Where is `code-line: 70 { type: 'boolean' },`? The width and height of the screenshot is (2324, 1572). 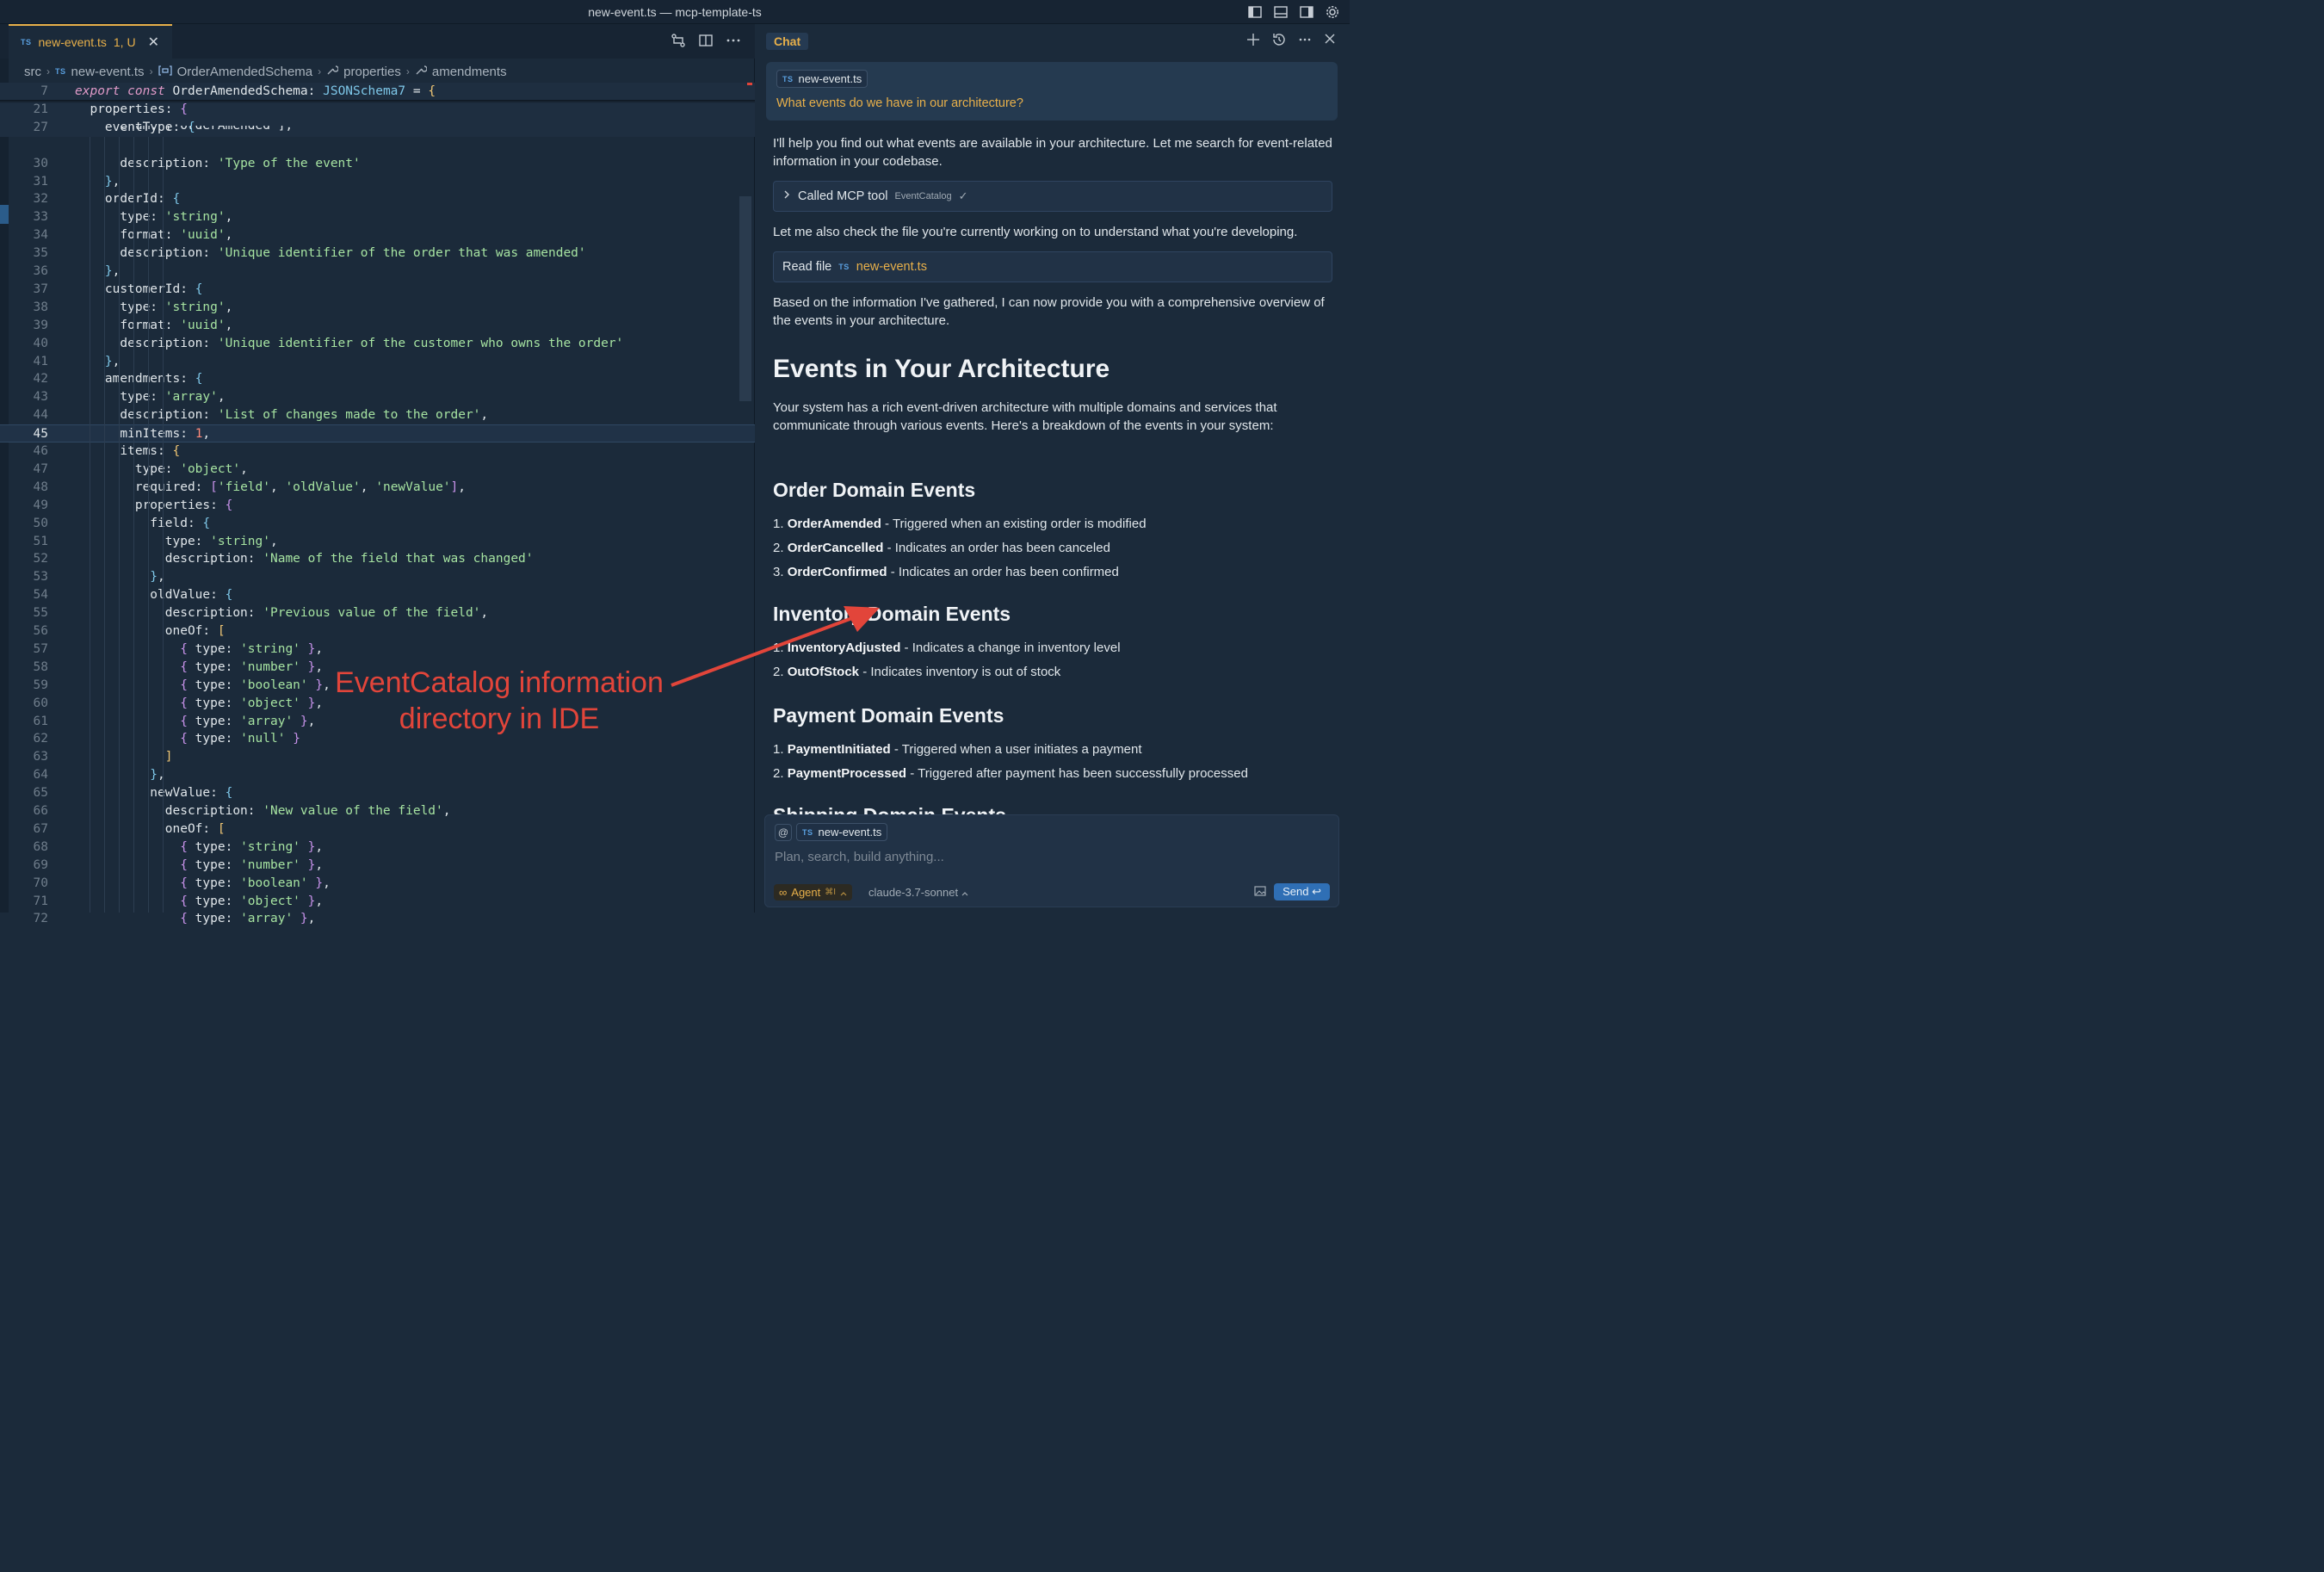 code-line: 70 { type: 'boolean' }, is located at coordinates (377, 884).